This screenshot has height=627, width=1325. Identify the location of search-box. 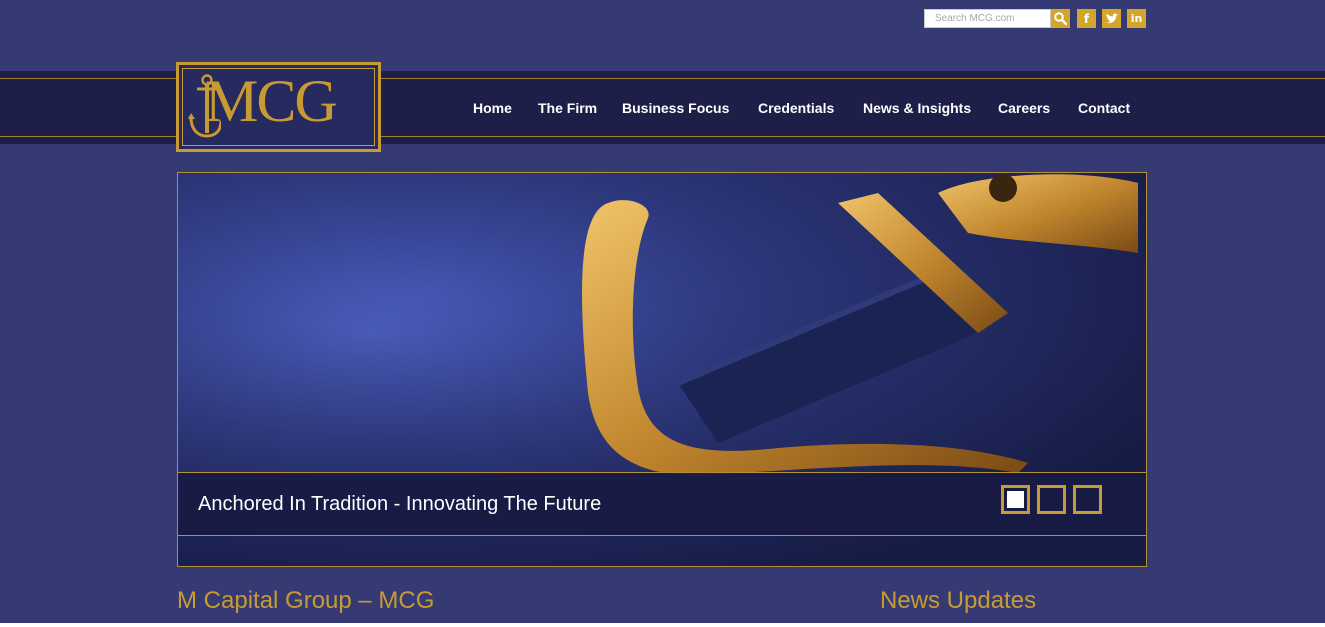
(997, 18).